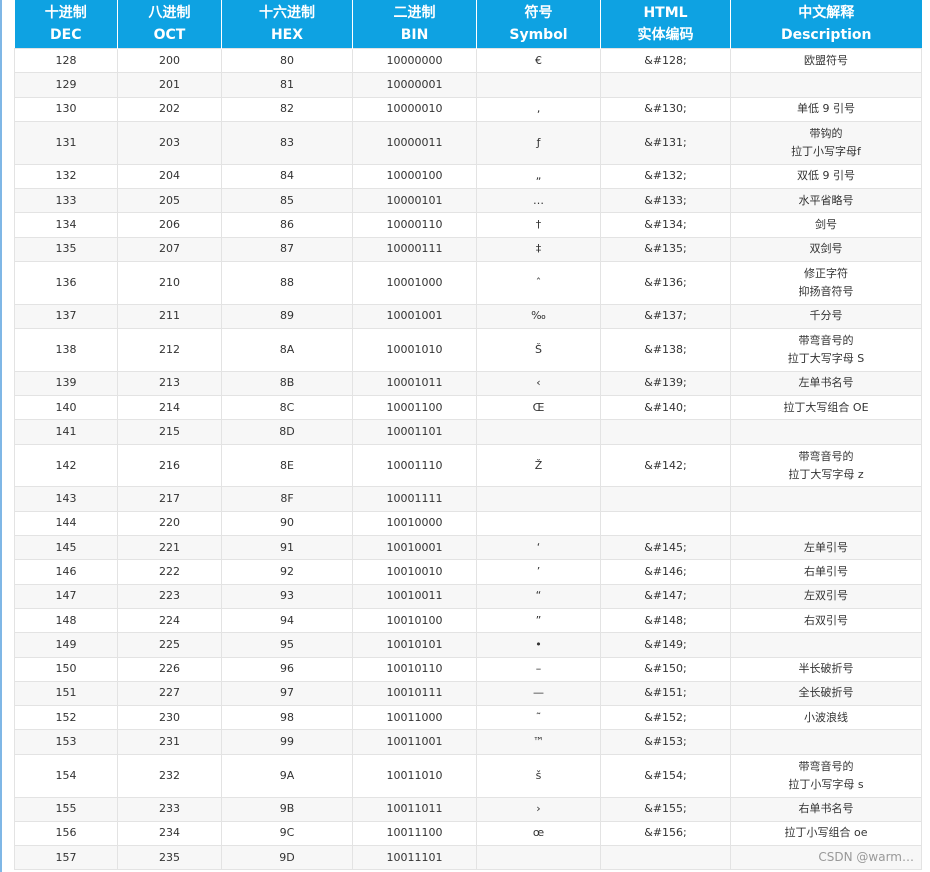 The image size is (930, 872). I want to click on table-row: 156 234 9C 10011100 œ &#156; 拉丁小写组合 oe, so click(468, 833).